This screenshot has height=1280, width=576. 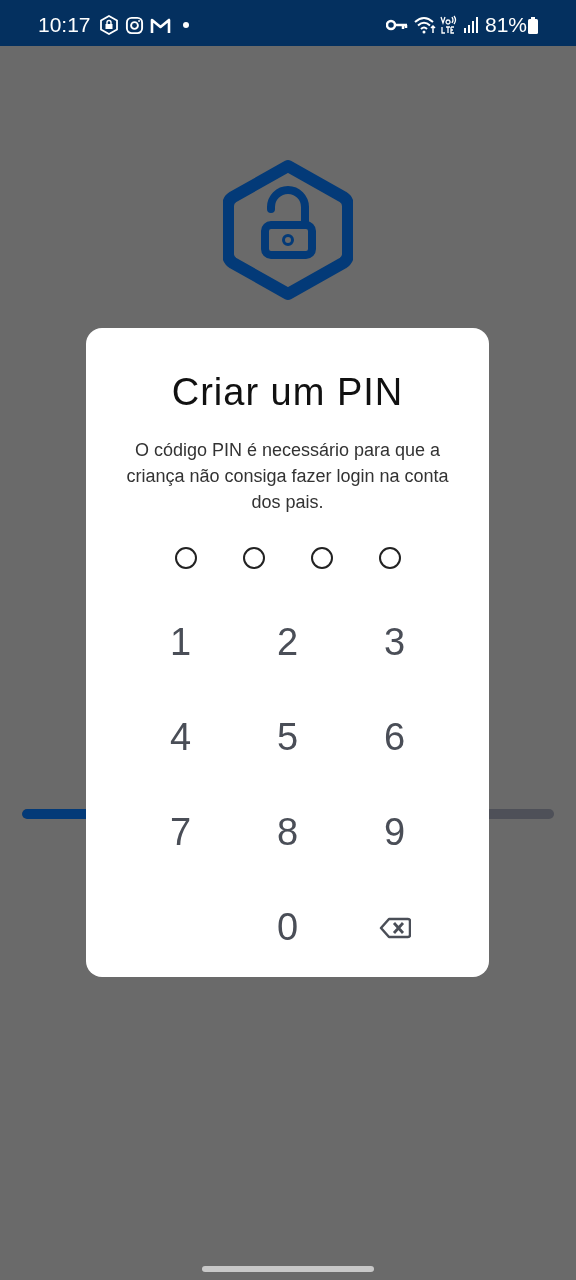 What do you see at coordinates (470, 25) in the screenshot?
I see `signal-icon` at bounding box center [470, 25].